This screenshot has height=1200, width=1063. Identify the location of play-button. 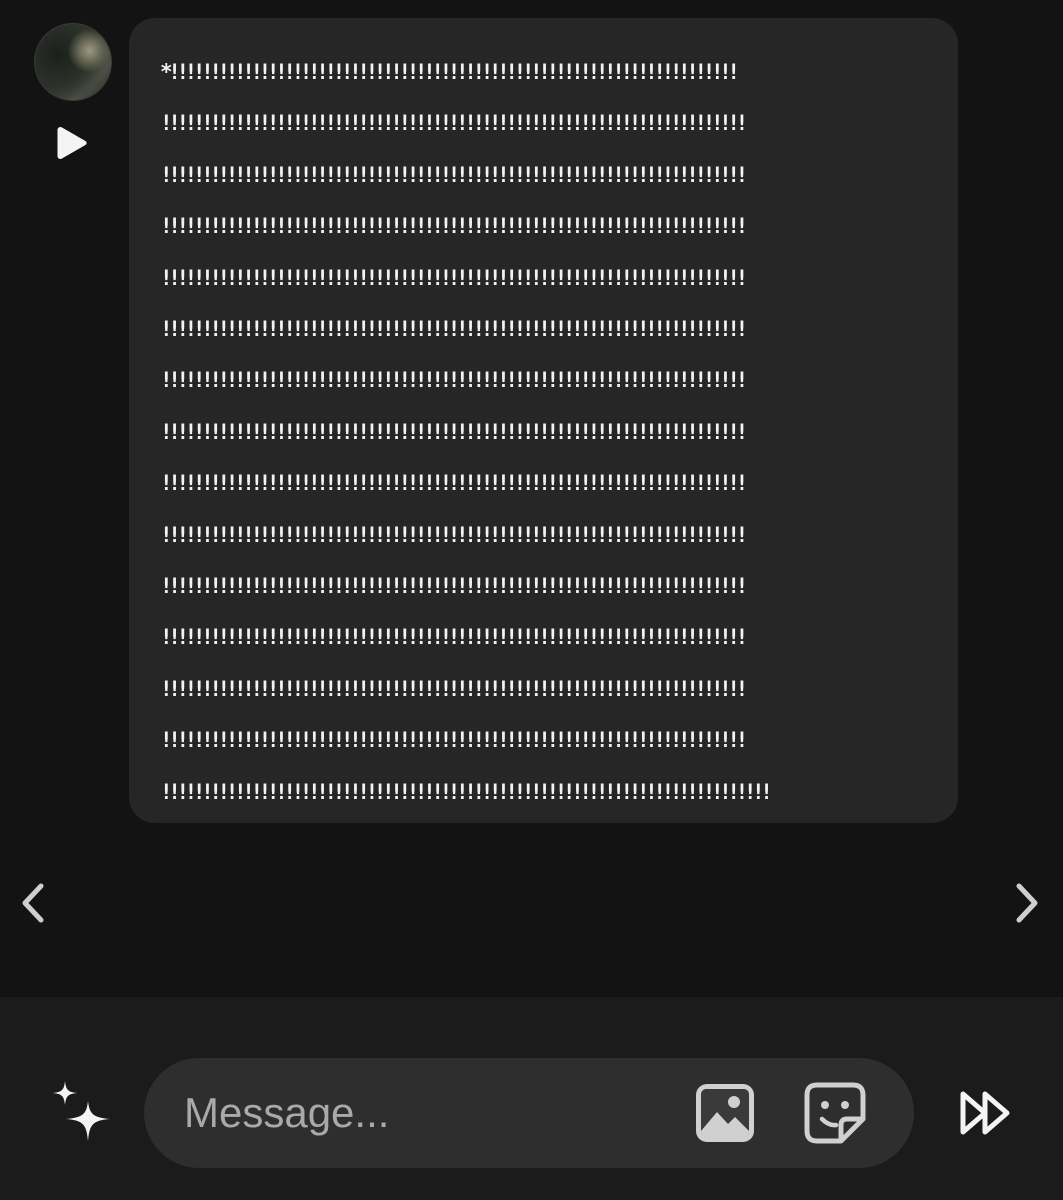
(72, 143).